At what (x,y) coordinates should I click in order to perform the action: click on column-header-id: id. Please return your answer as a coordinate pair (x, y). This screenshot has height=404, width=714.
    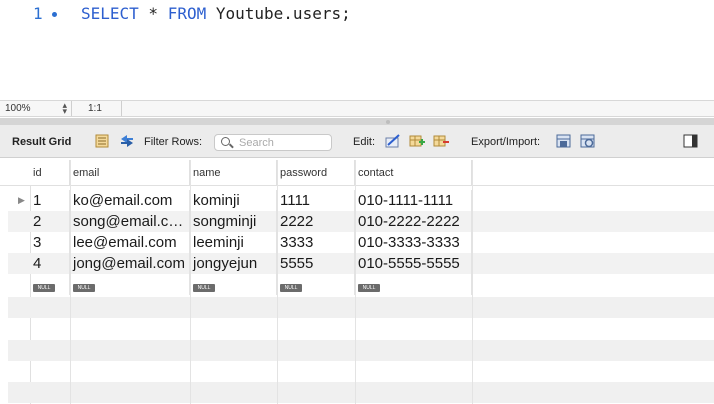
    Looking at the image, I should click on (50, 173).